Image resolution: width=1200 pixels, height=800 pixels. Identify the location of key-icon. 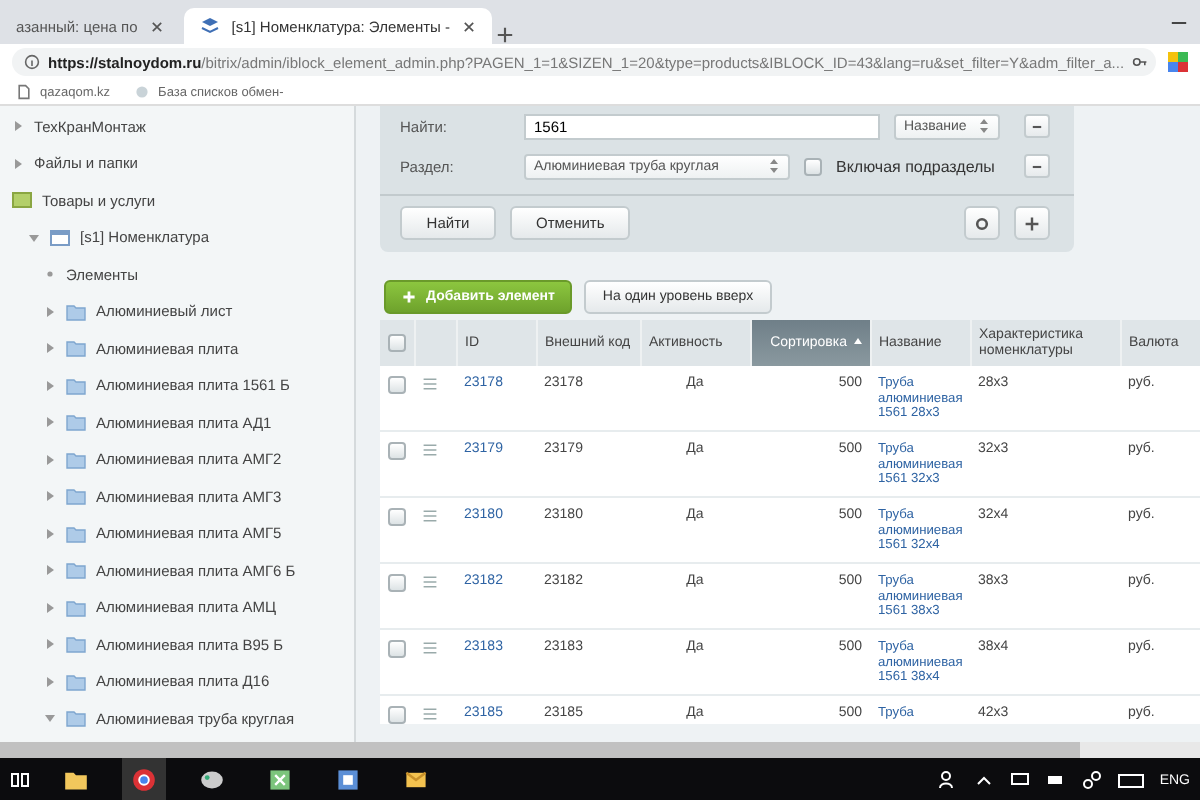
(1140, 62).